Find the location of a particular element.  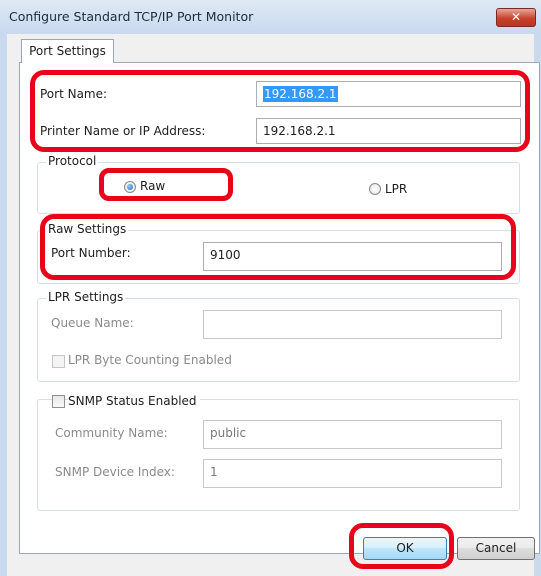

close-button: ✕ is located at coordinates (516, 17).